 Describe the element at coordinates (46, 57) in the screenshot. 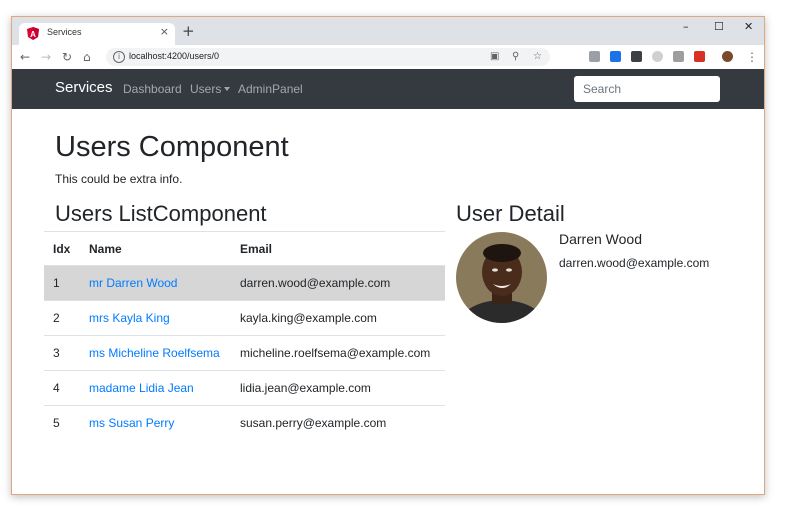

I see `forward-arrow-icon: →` at that location.